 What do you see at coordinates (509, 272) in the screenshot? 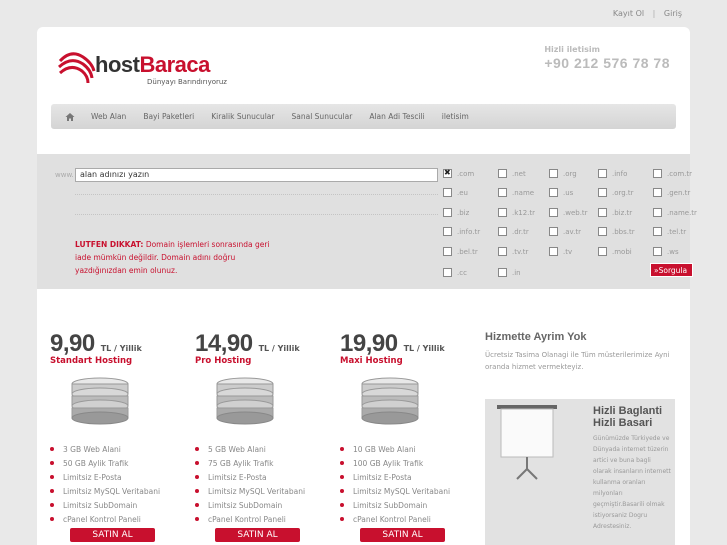
I see `tld-option: .in` at bounding box center [509, 272].